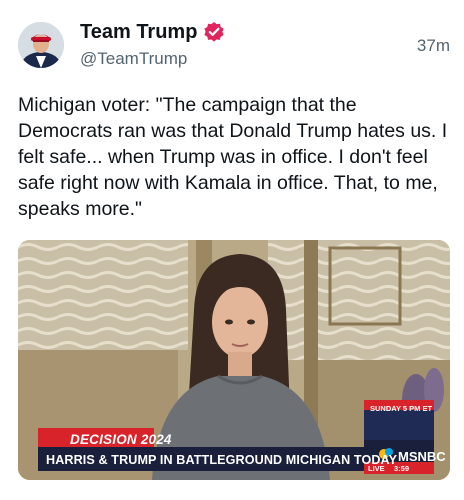 The image size is (464, 500). What do you see at coordinates (422, 456) in the screenshot?
I see `network-logo: MSNBC` at bounding box center [422, 456].